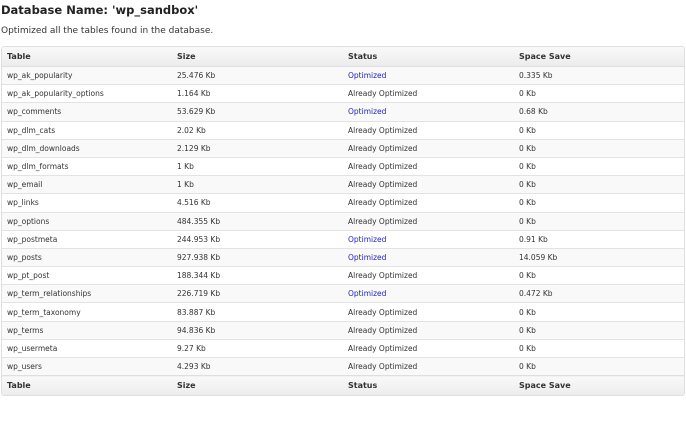 The width and height of the screenshot is (686, 448). I want to click on table-size-cell: 188.344 Kb, so click(257, 276).